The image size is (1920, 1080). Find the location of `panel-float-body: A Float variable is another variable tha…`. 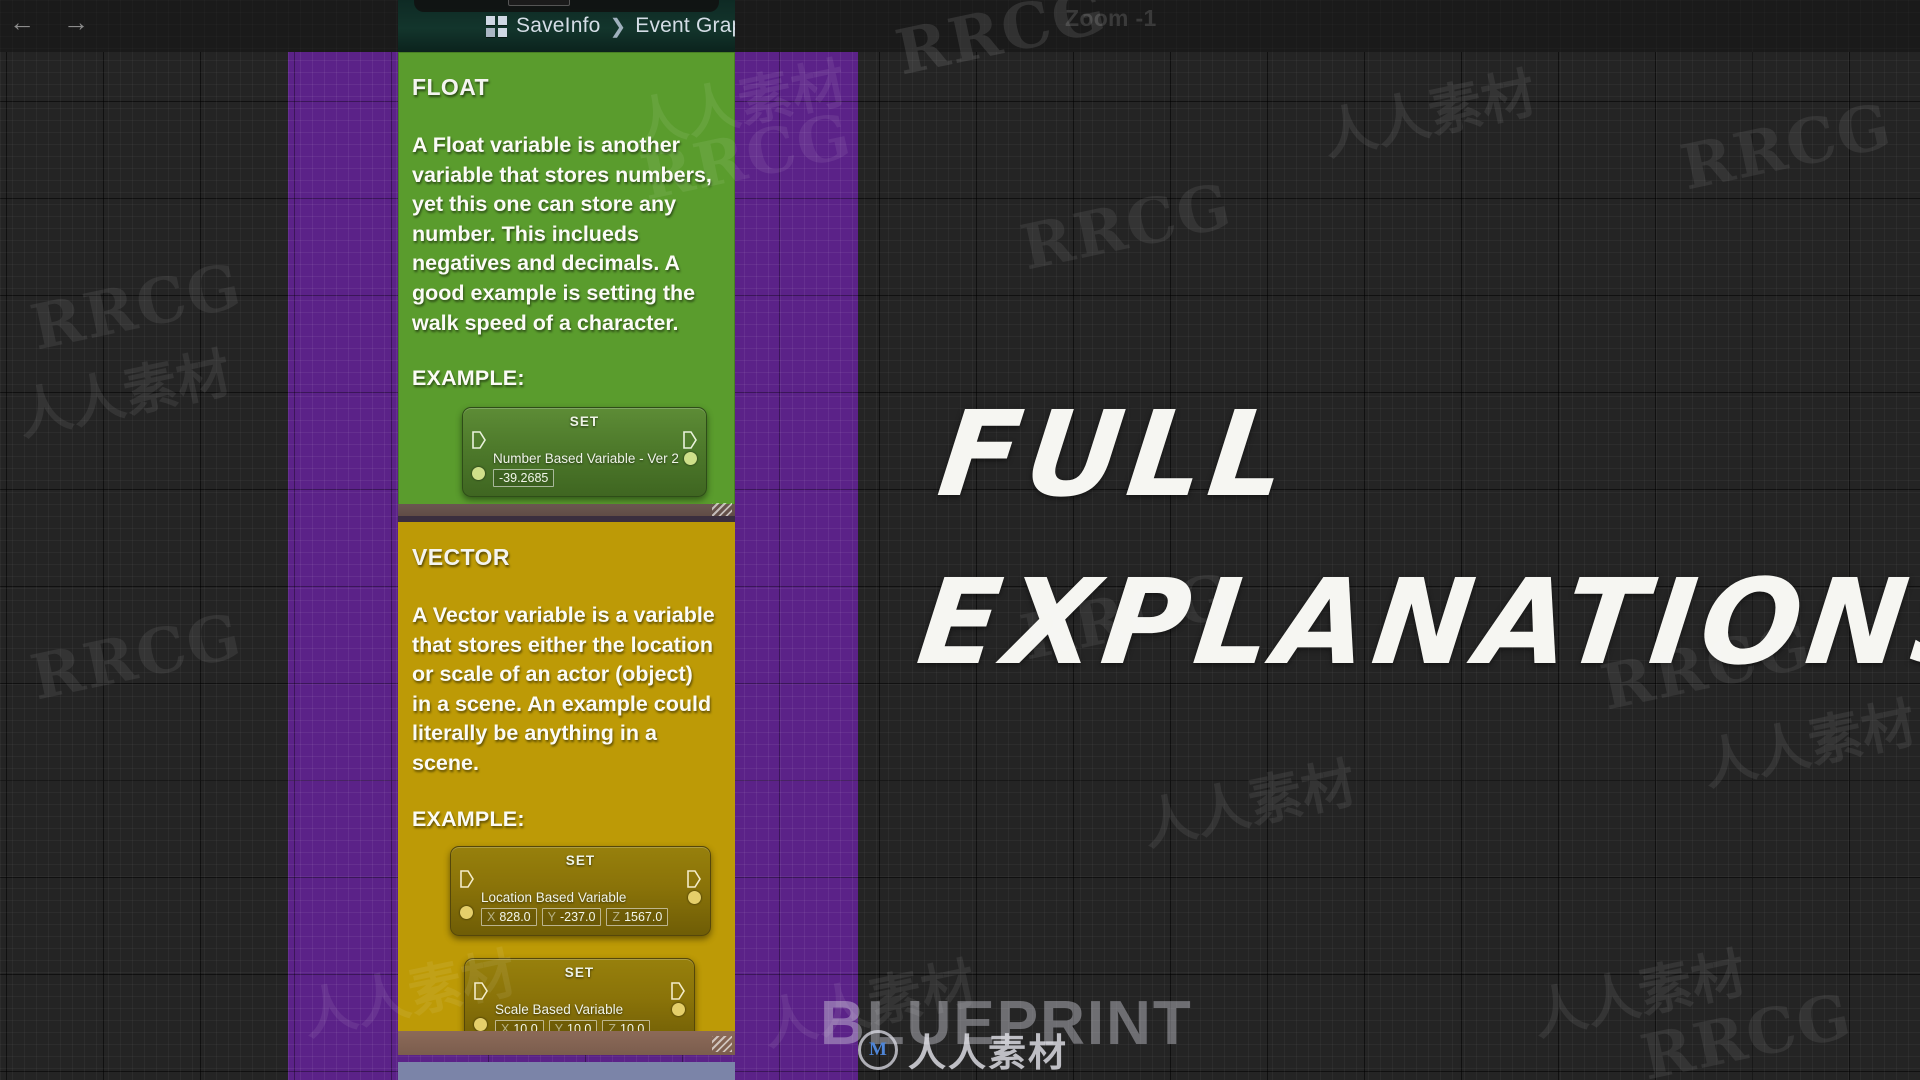

panel-float-body: A Float variable is another variable tha… is located at coordinates (562, 234).